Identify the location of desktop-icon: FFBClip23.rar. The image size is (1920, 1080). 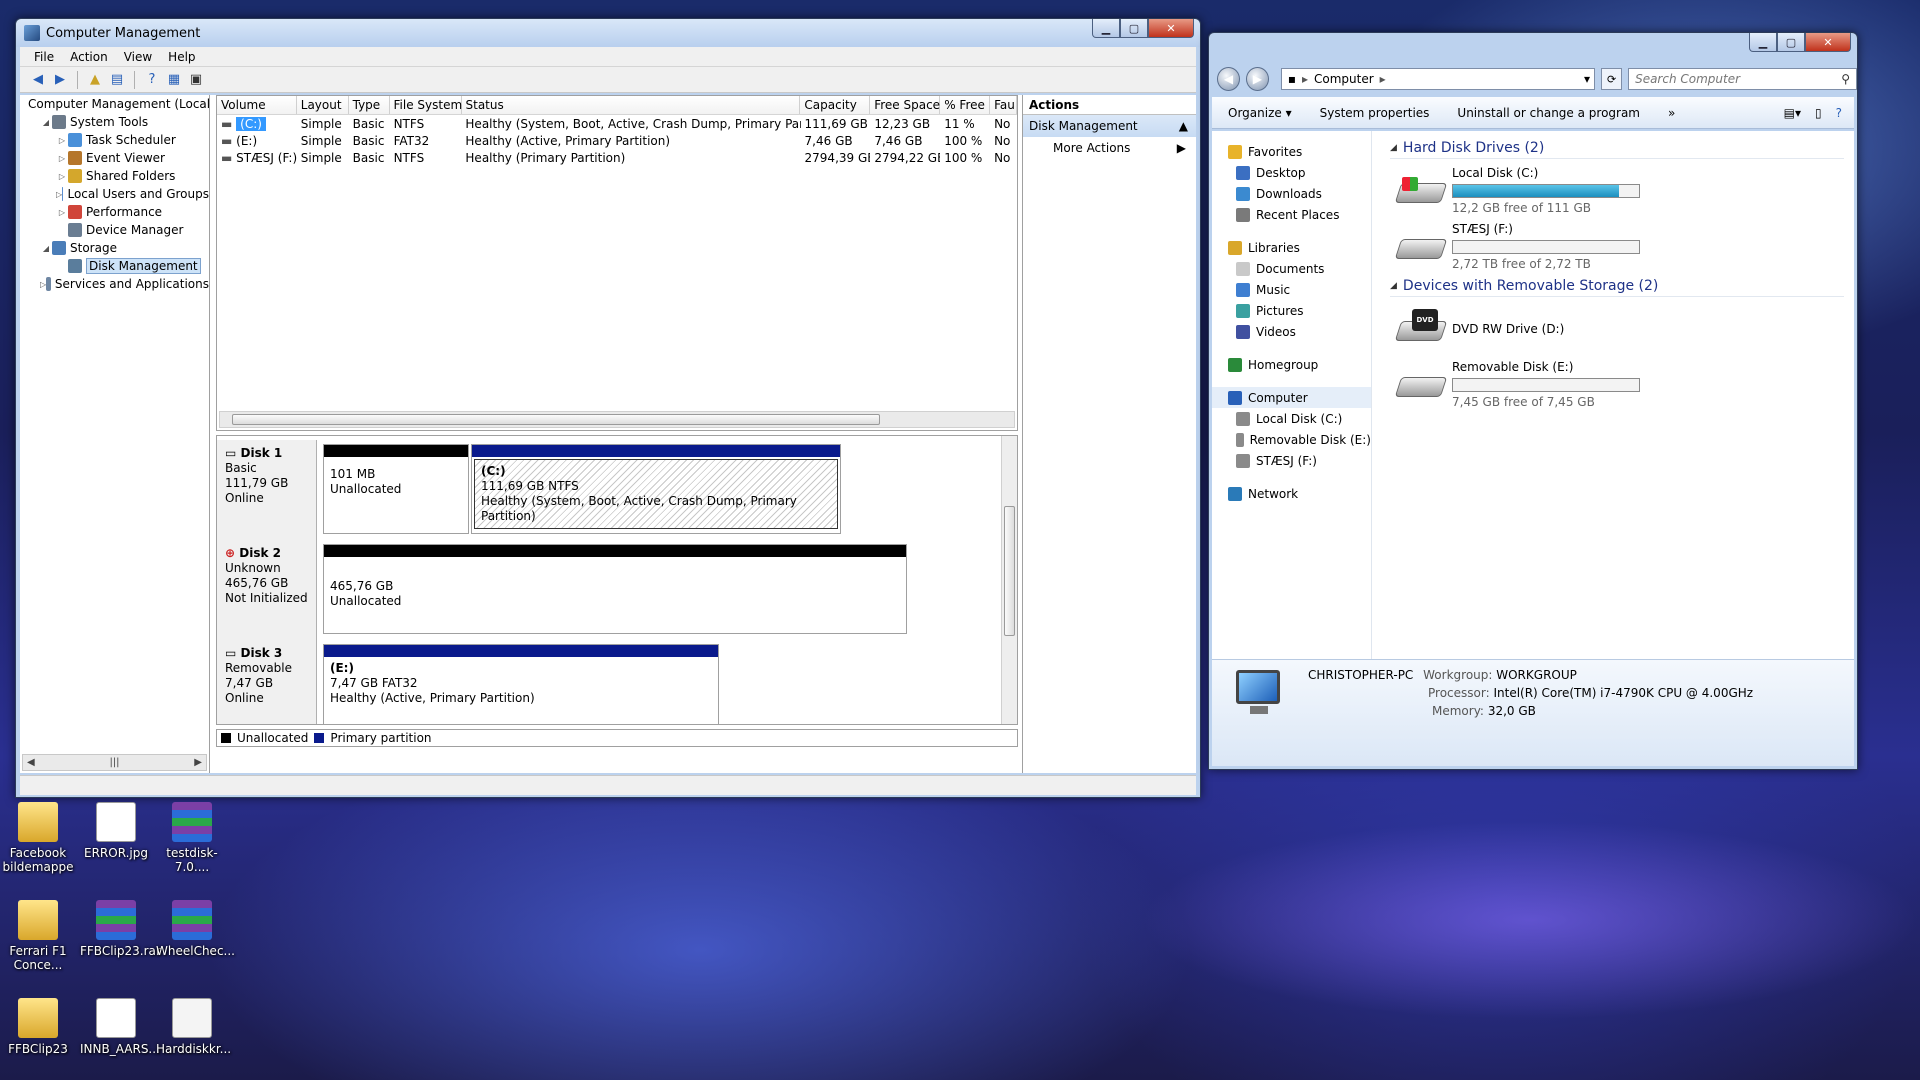
(120, 929).